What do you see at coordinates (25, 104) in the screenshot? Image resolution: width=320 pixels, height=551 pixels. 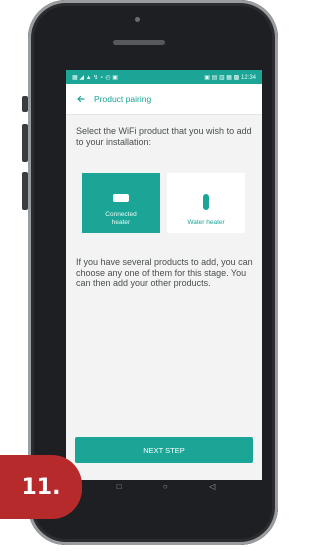 I see `mute-switch` at bounding box center [25, 104].